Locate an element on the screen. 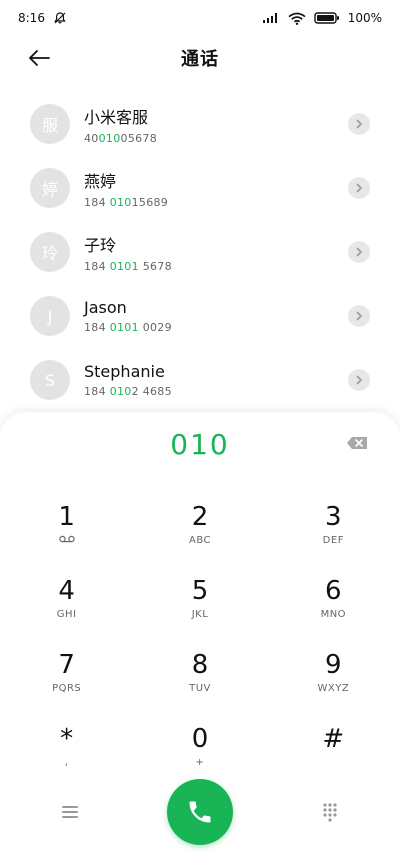  number-suffix: 05678 is located at coordinates (139, 138).